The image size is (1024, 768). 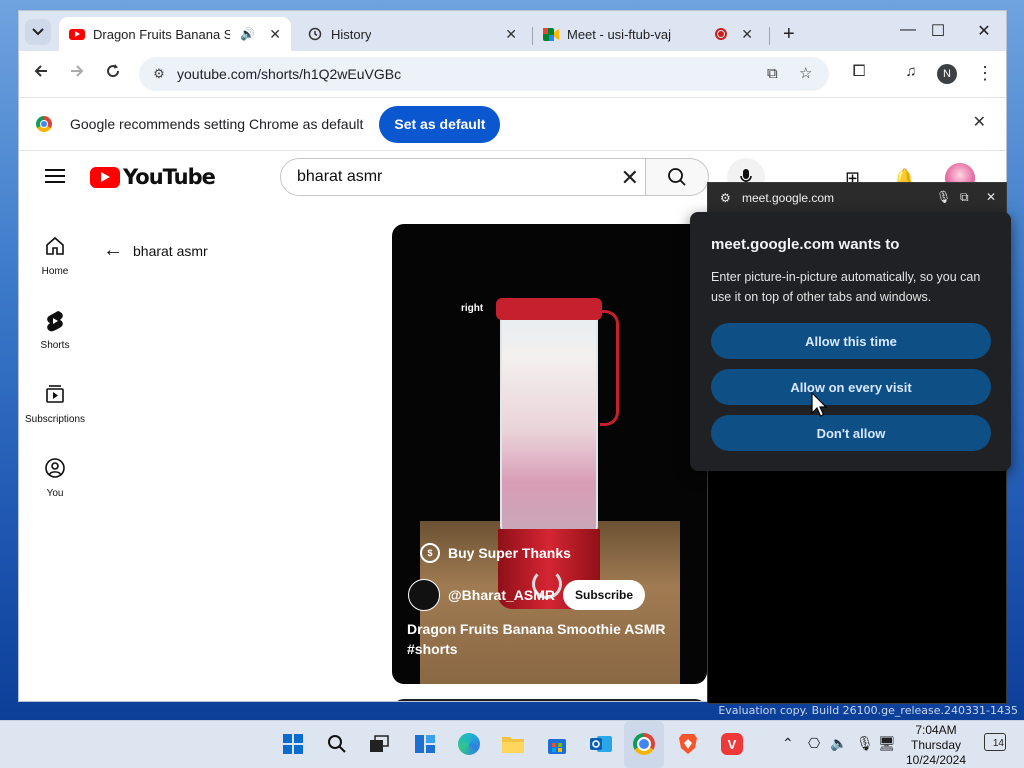 What do you see at coordinates (938, 31) in the screenshot?
I see `maximize-button: ☐` at bounding box center [938, 31].